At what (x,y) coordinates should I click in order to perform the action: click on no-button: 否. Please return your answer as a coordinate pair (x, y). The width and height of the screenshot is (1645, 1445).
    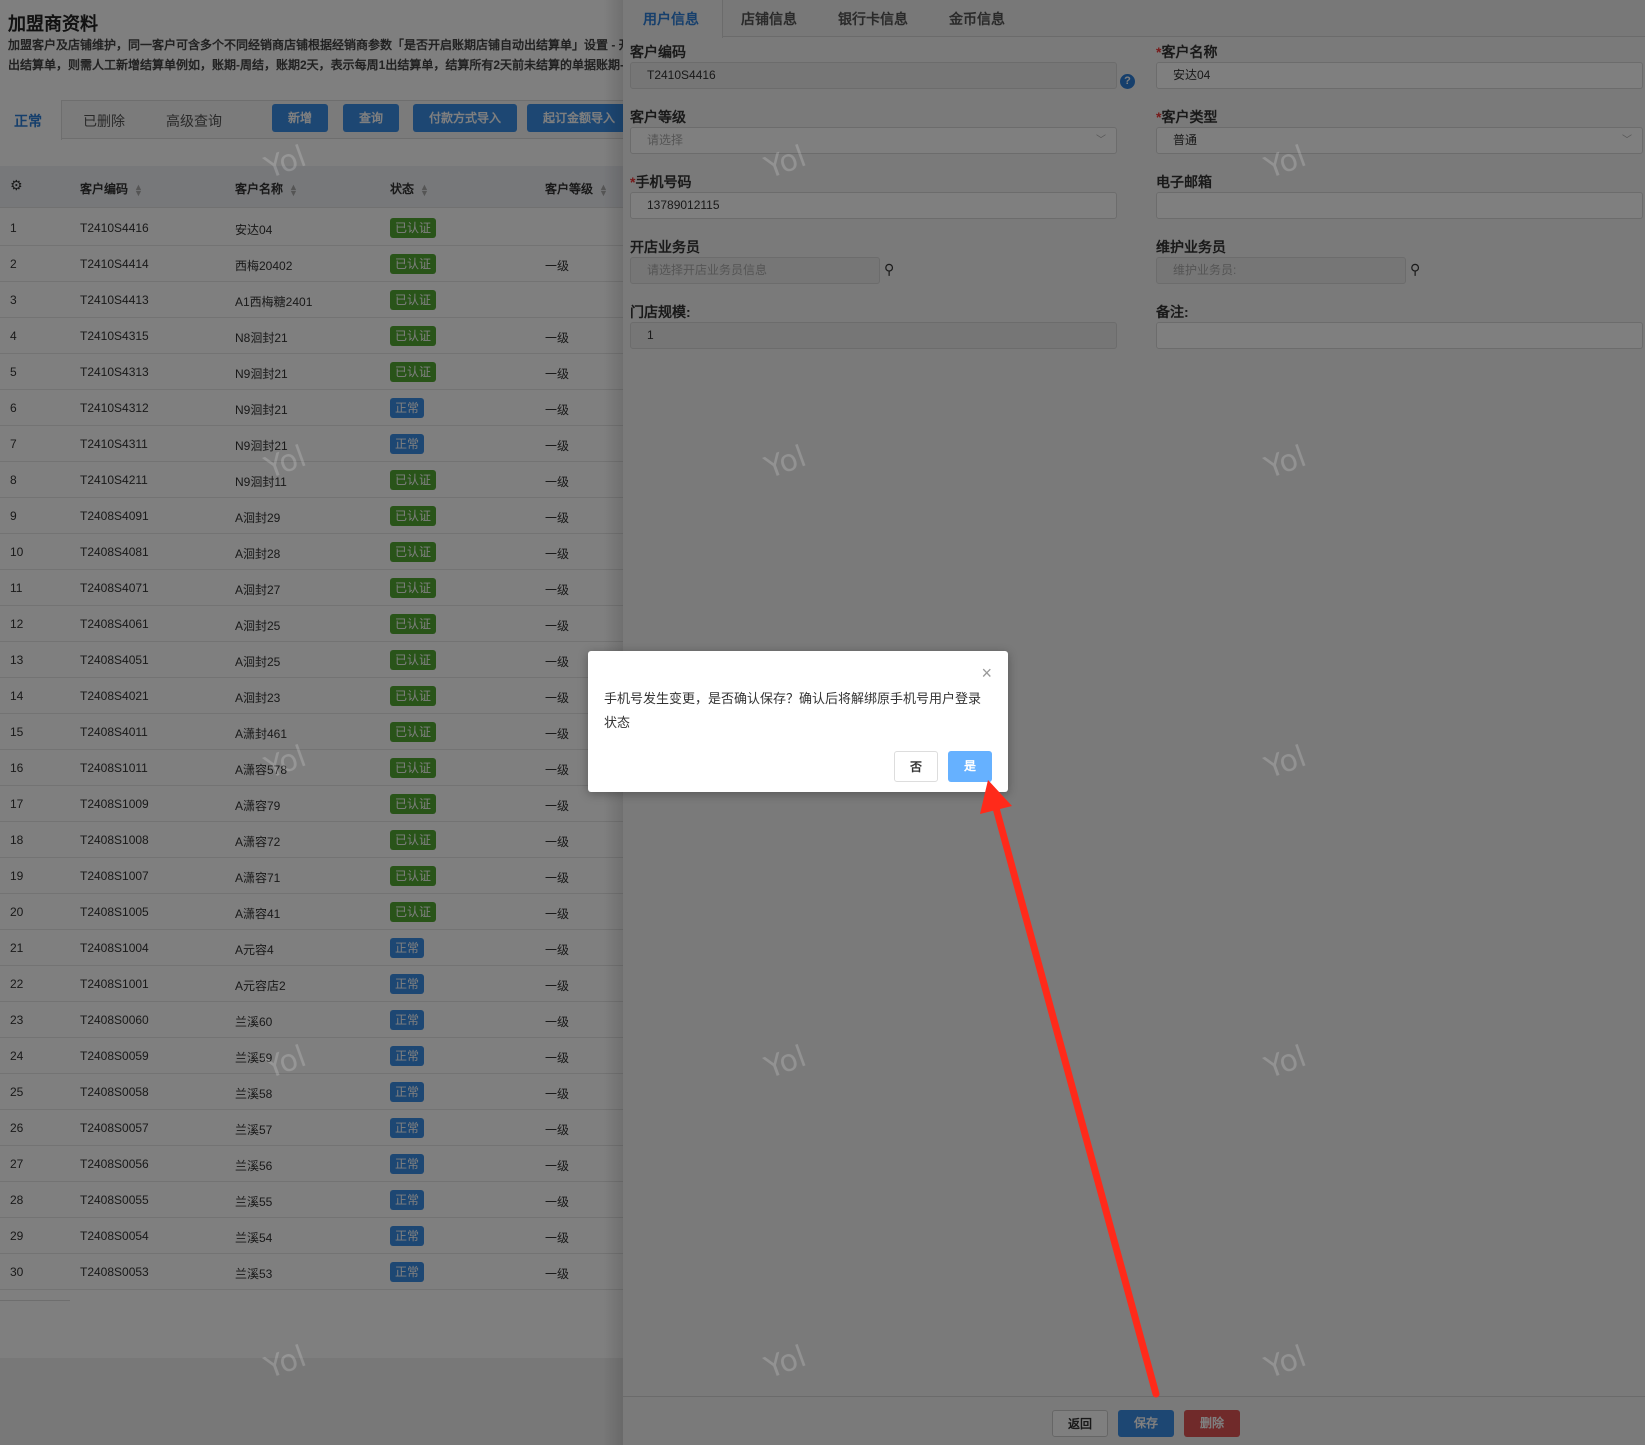
    Looking at the image, I should click on (916, 766).